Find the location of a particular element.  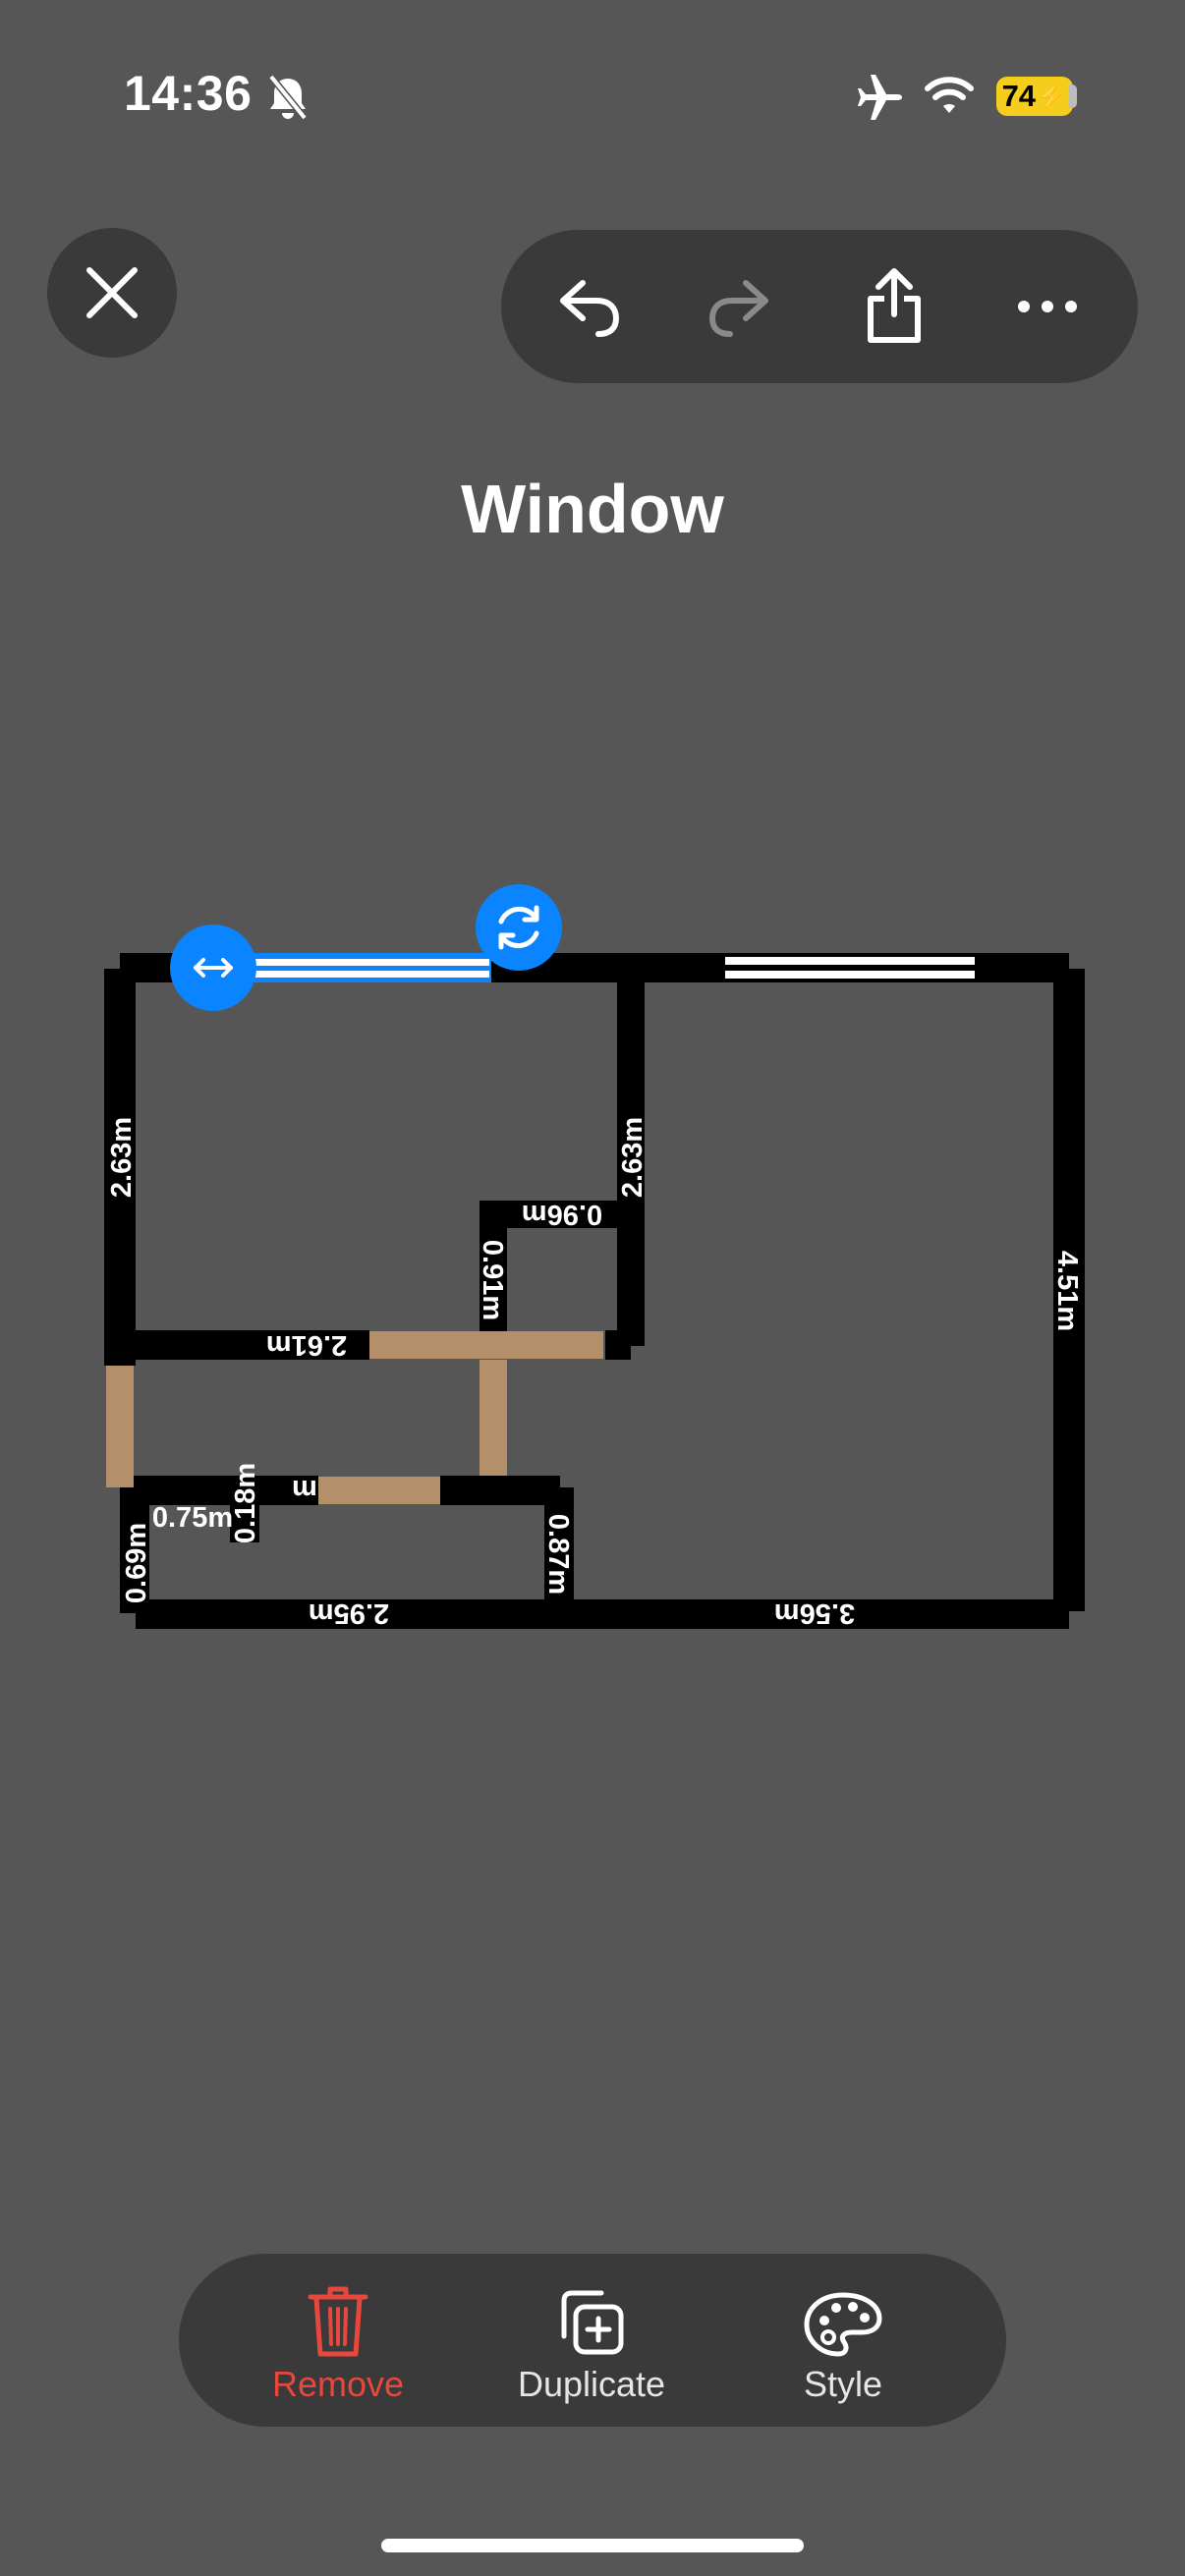

measurement-label: 3.56m is located at coordinates (815, 1613).